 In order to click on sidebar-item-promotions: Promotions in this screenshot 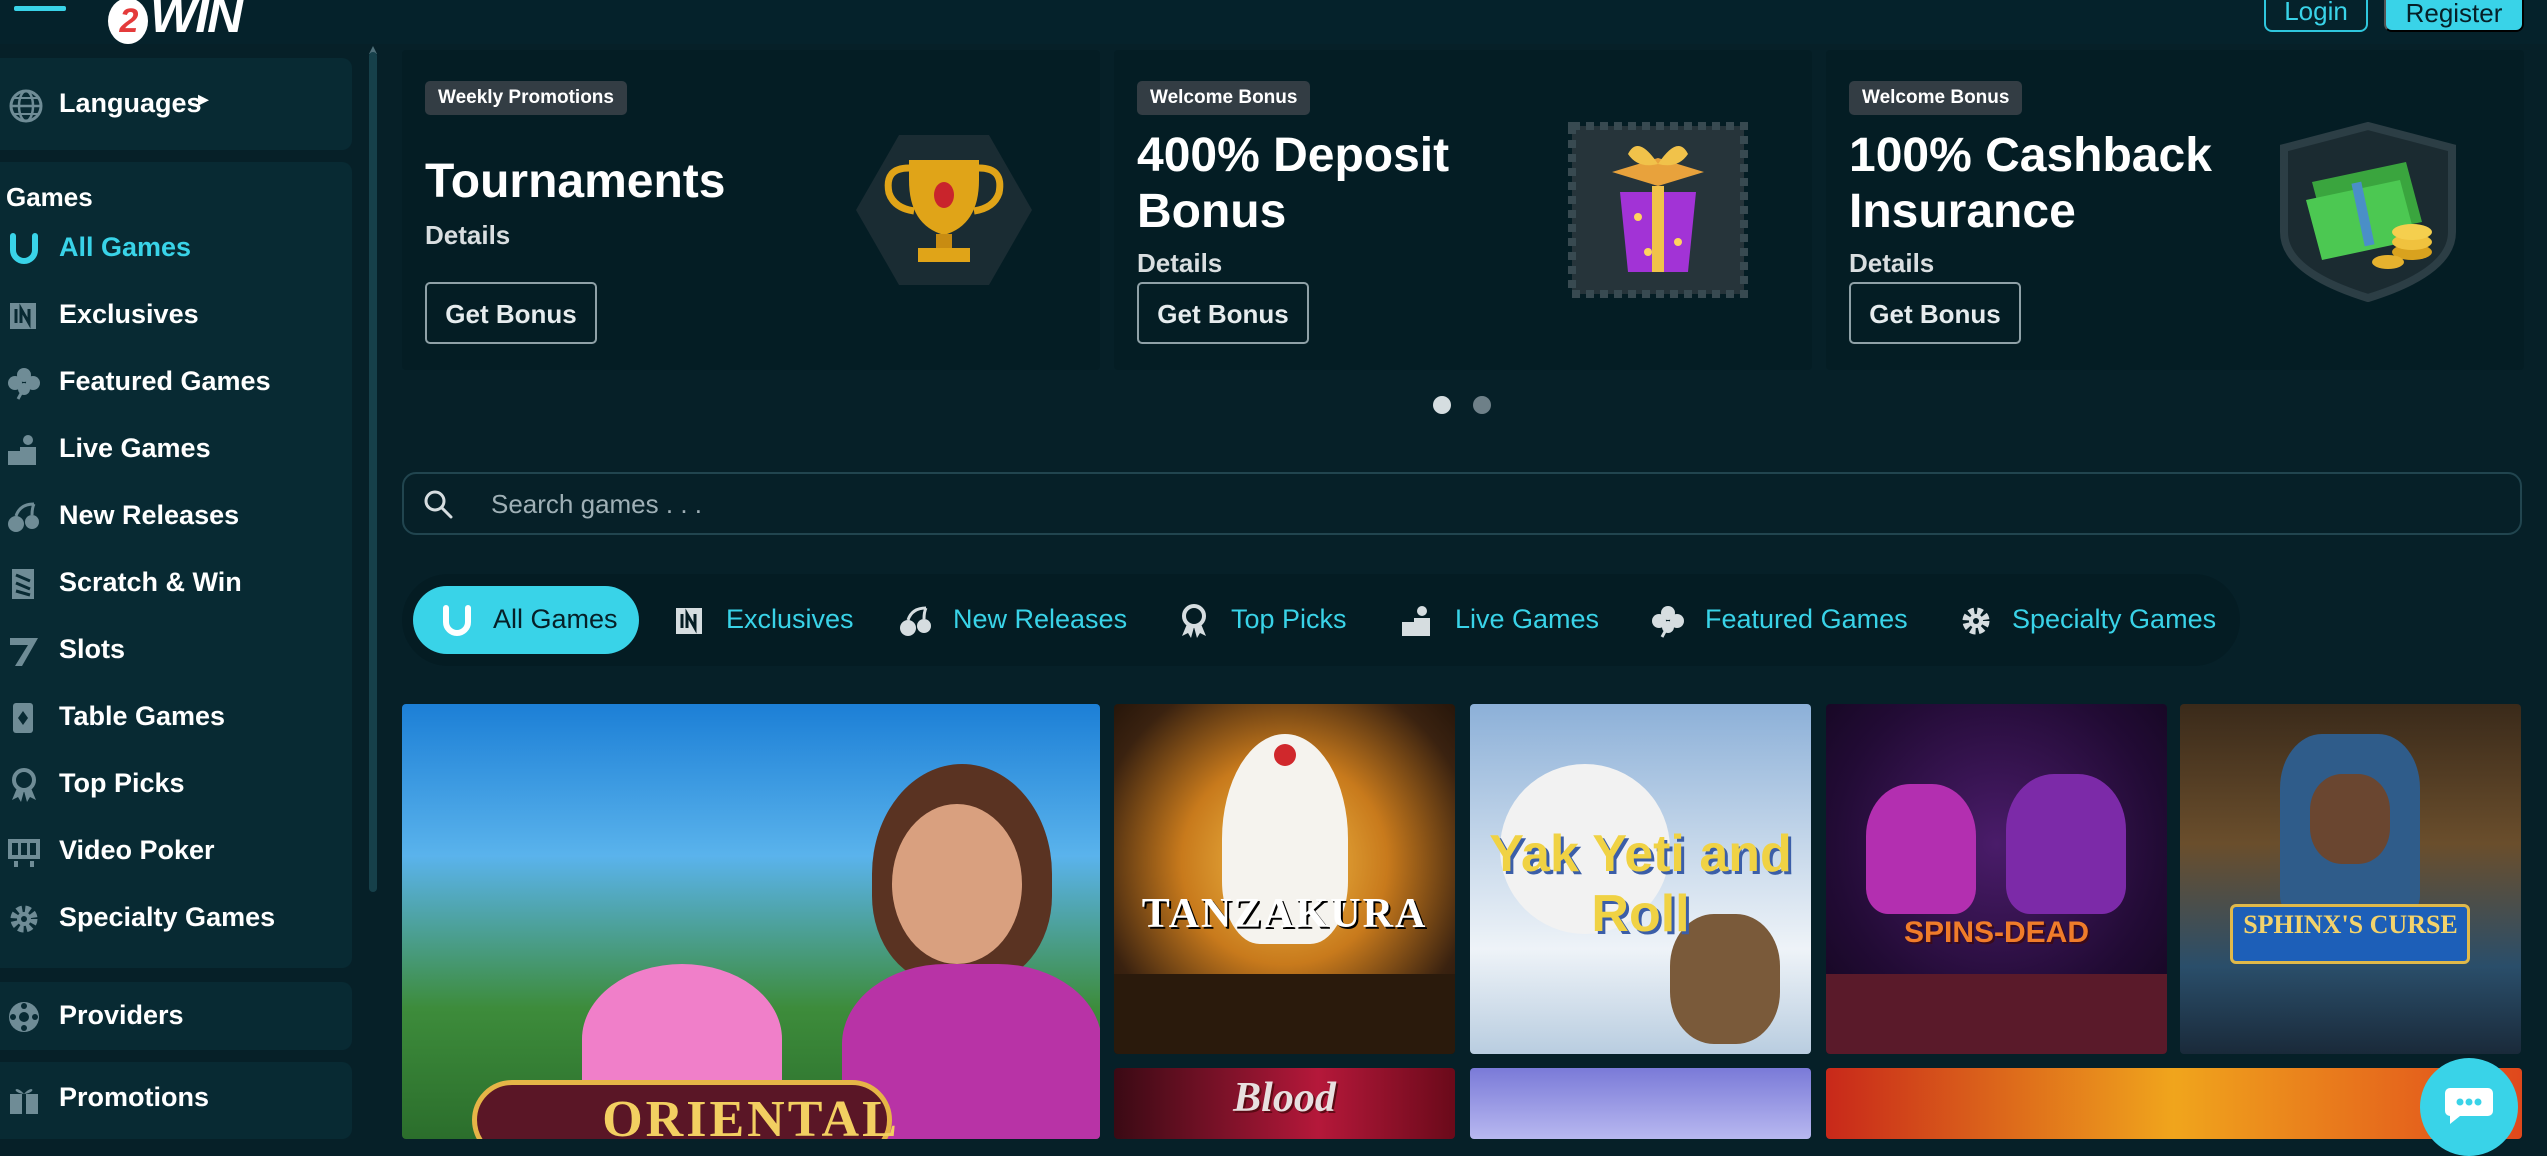, I will do `click(176, 1098)`.